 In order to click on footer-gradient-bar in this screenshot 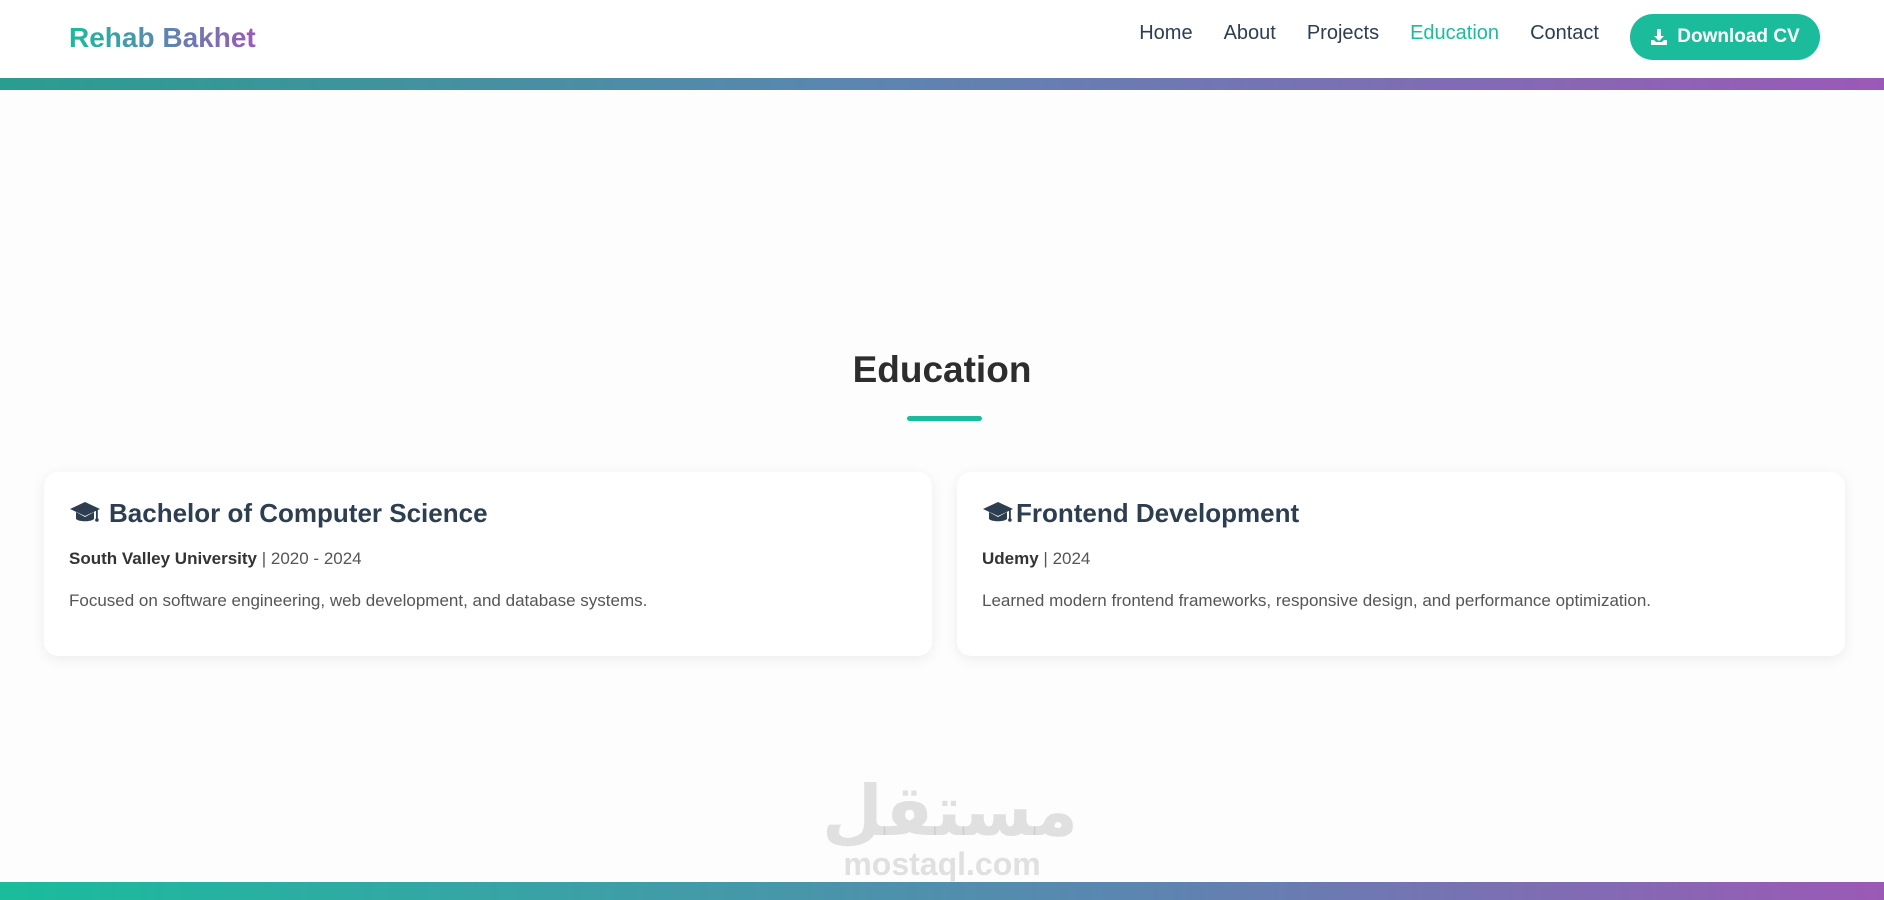, I will do `click(942, 891)`.